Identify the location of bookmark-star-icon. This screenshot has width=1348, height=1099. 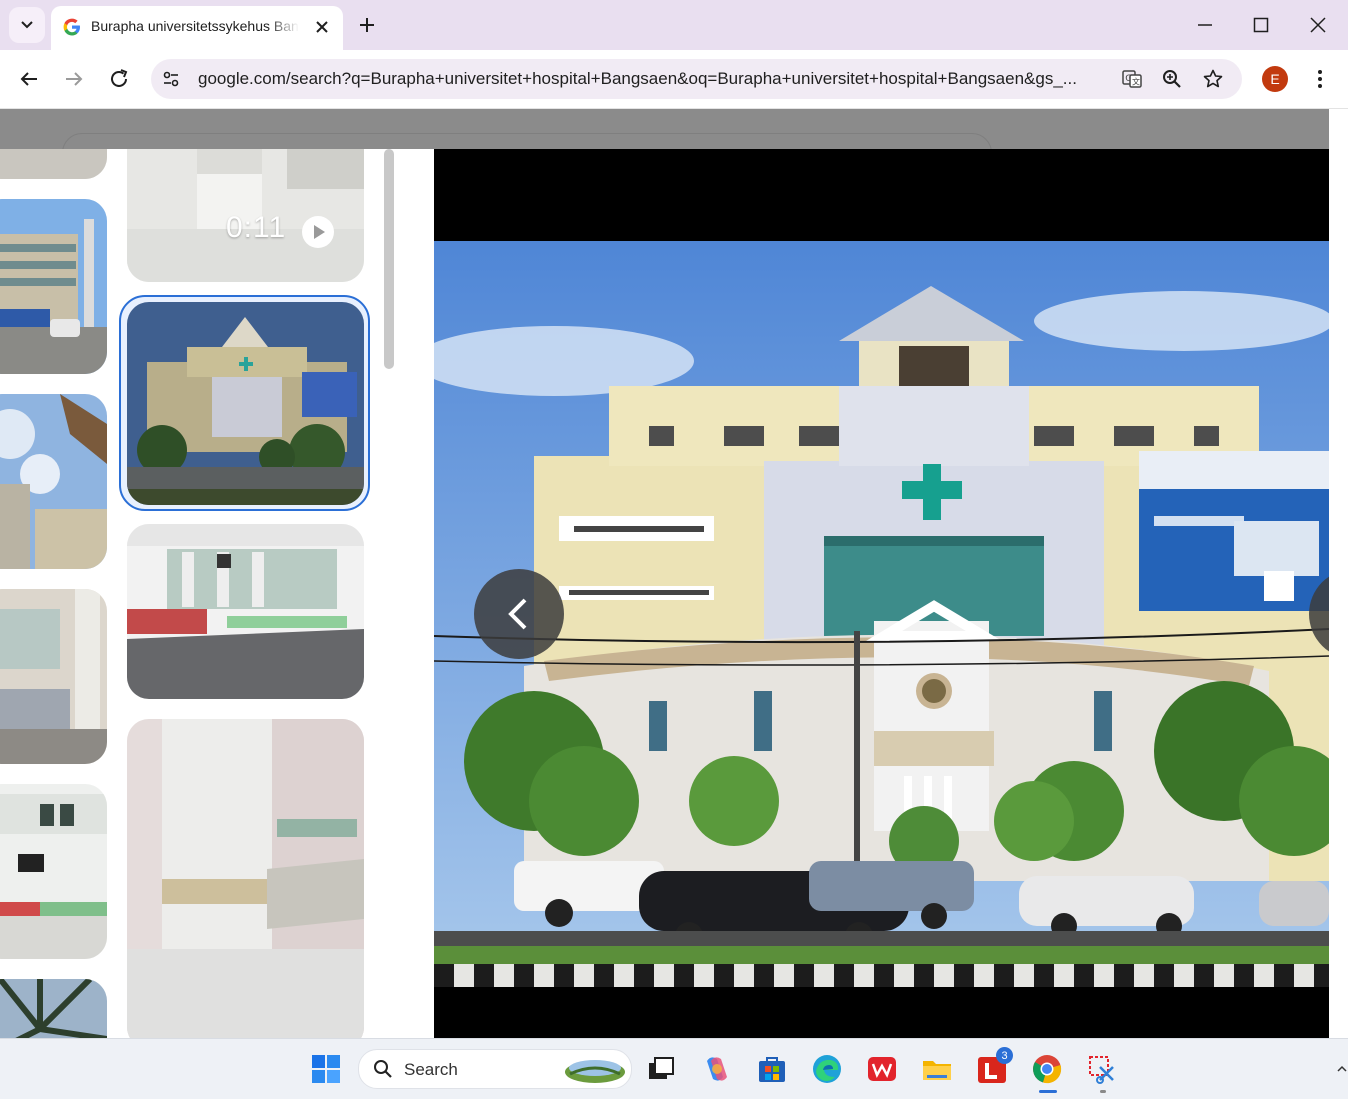
(1213, 79).